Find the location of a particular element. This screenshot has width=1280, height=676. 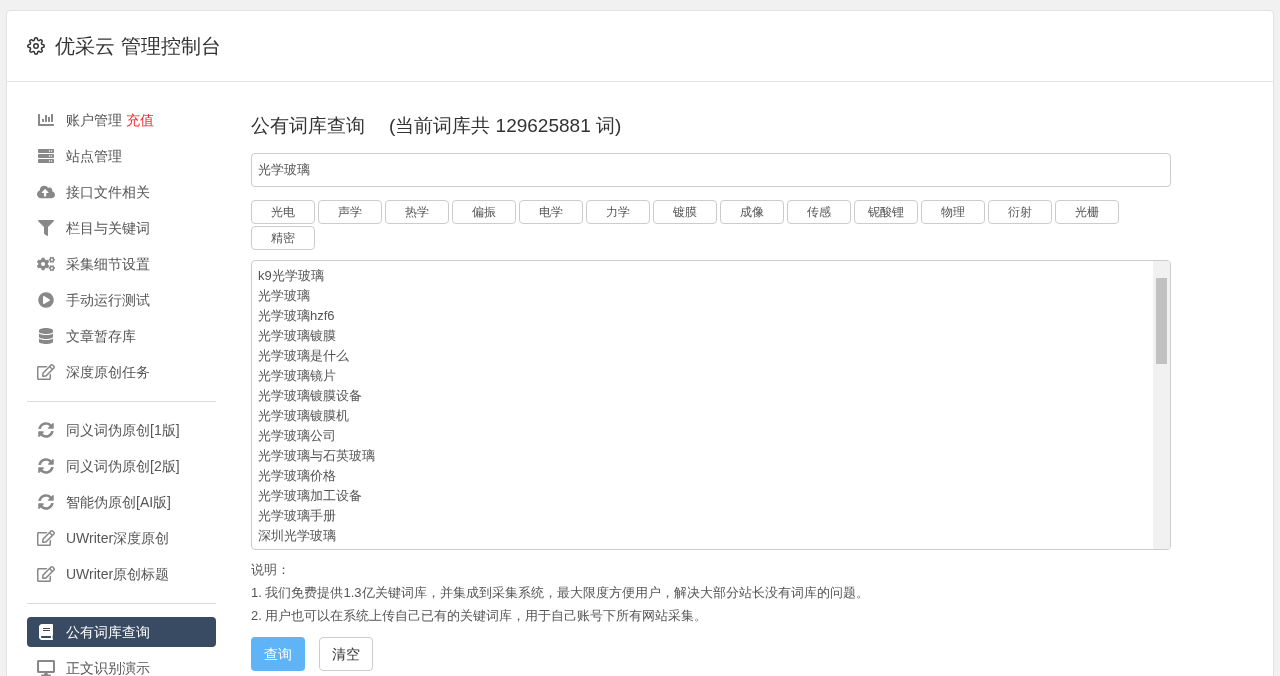

gears-icon is located at coordinates (46, 264).